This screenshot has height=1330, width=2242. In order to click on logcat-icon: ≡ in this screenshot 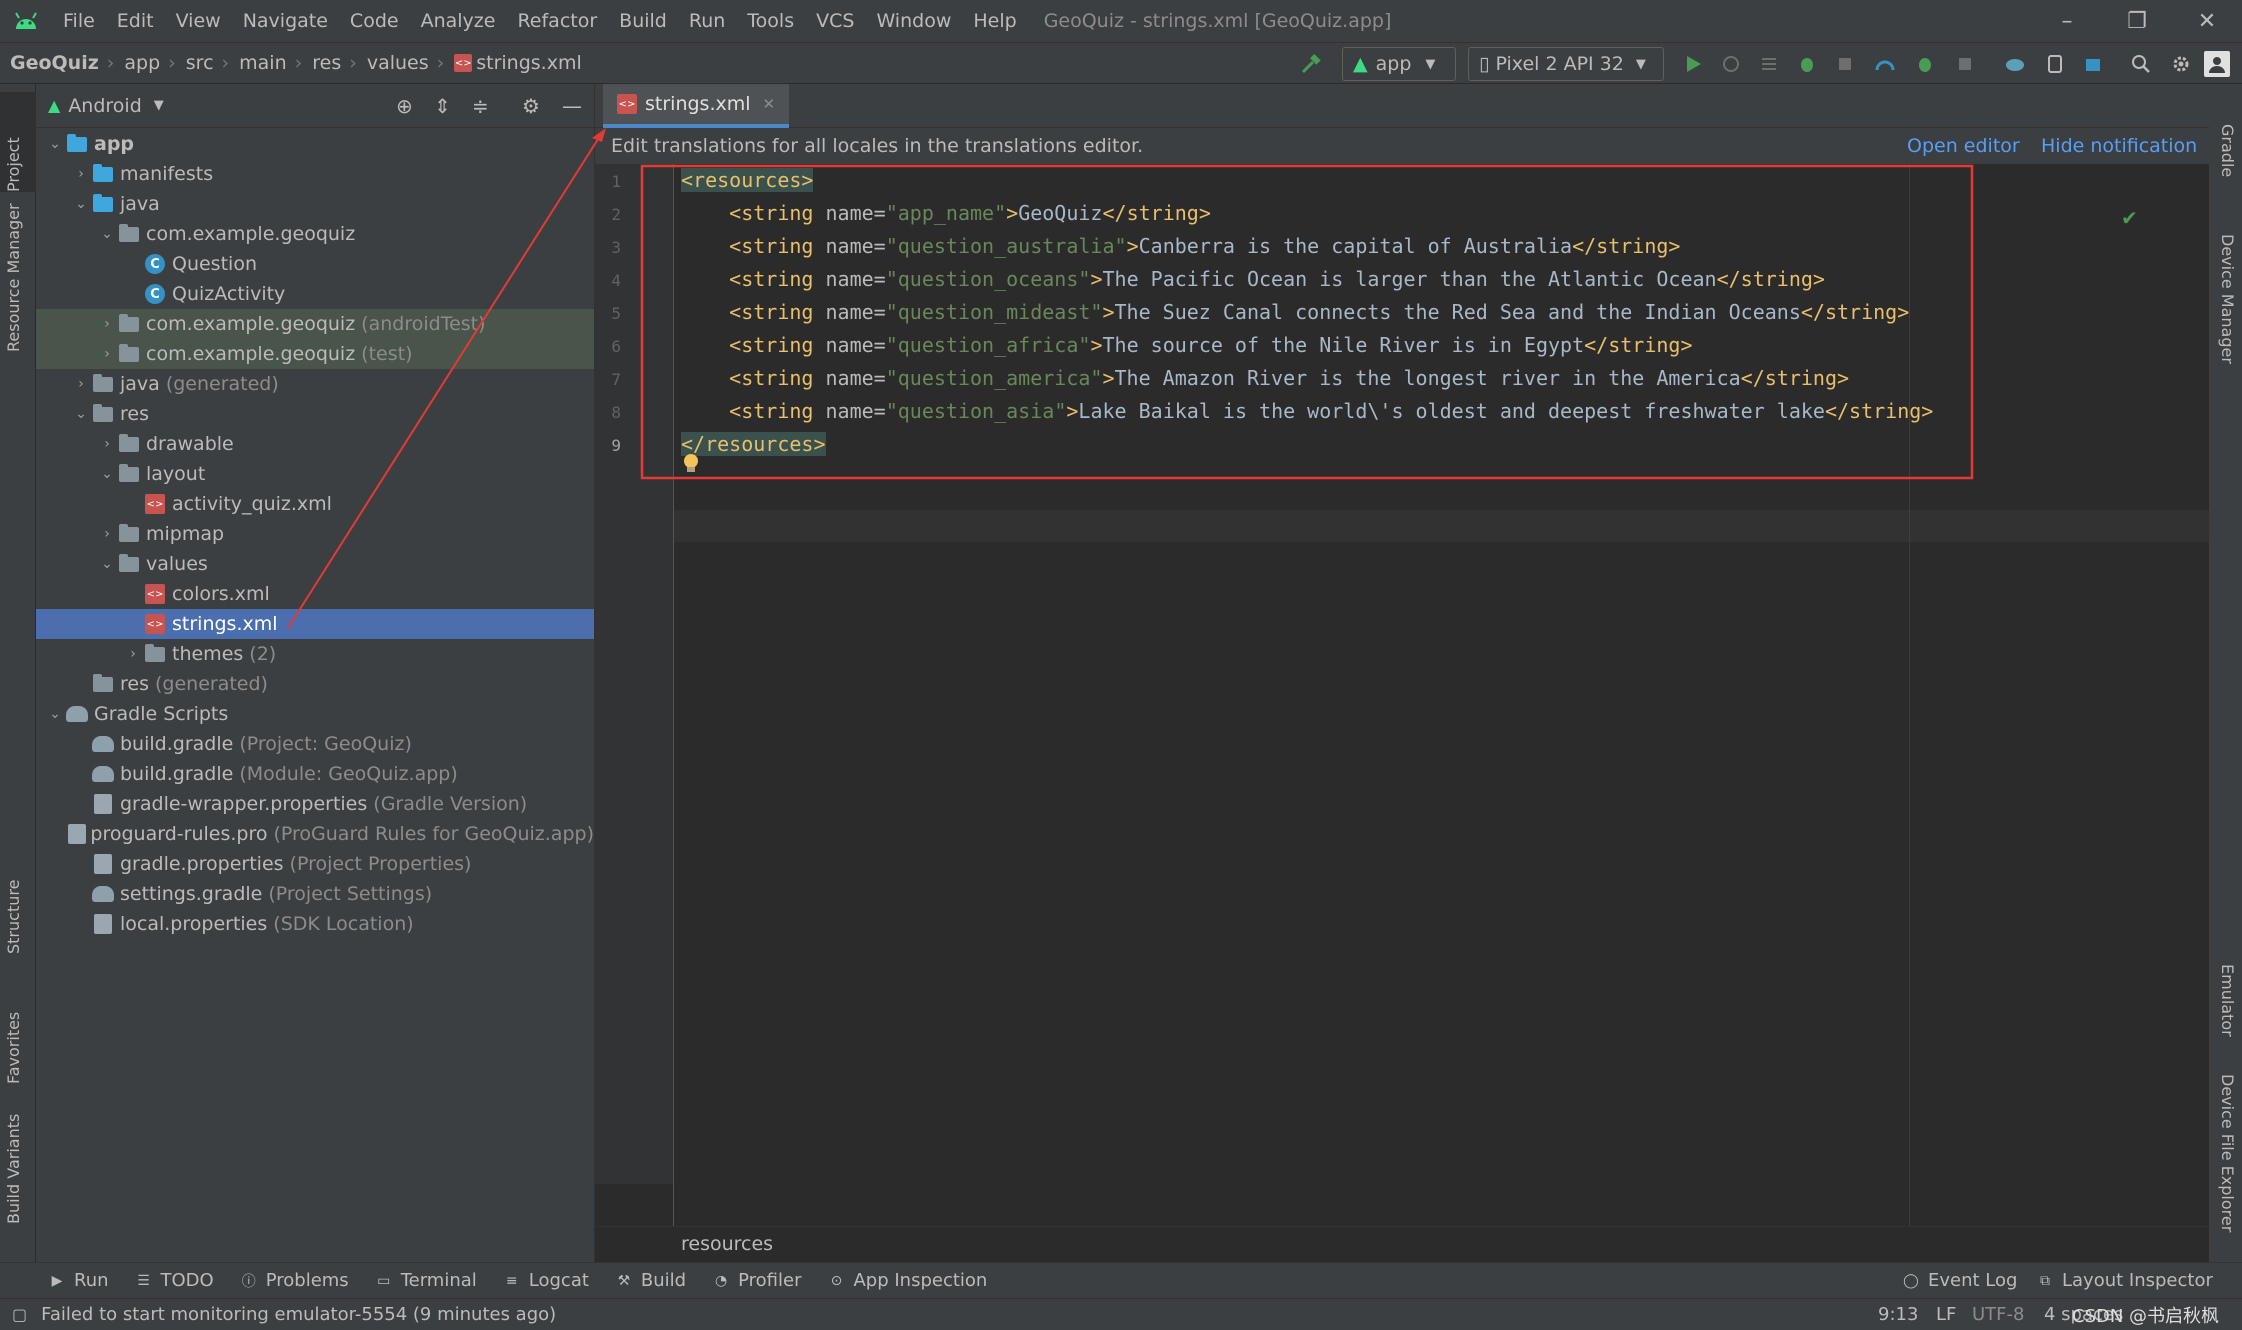, I will do `click(512, 1281)`.